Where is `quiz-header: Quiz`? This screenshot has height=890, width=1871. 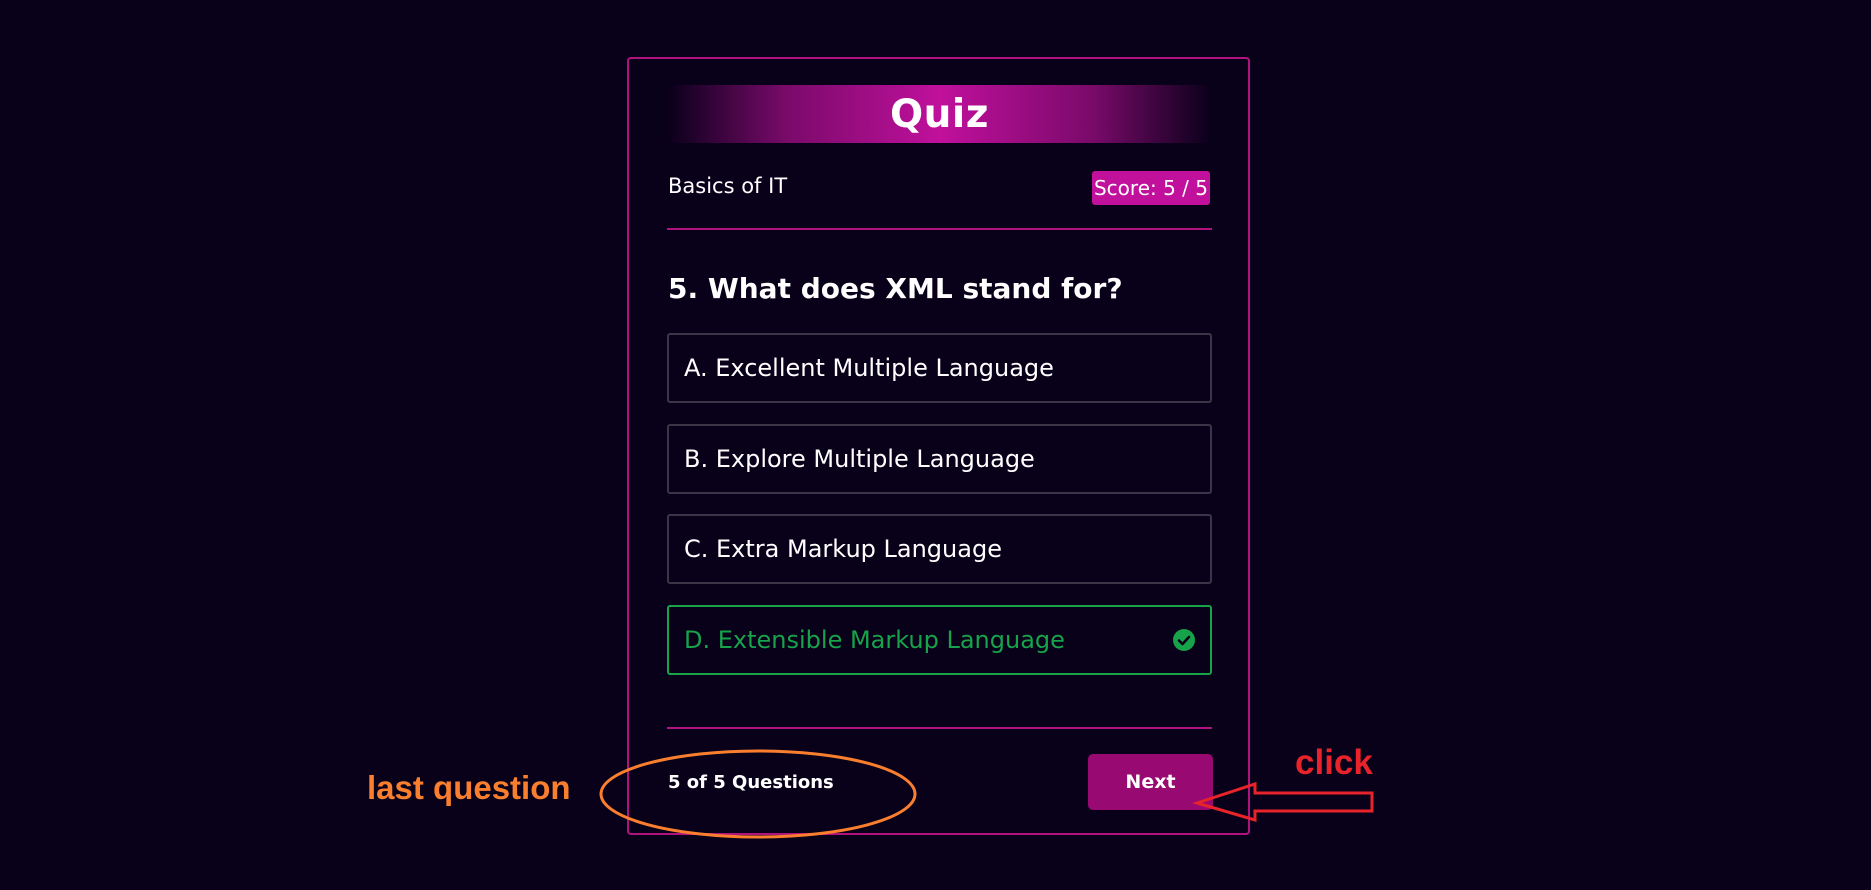
quiz-header: Quiz is located at coordinates (939, 114).